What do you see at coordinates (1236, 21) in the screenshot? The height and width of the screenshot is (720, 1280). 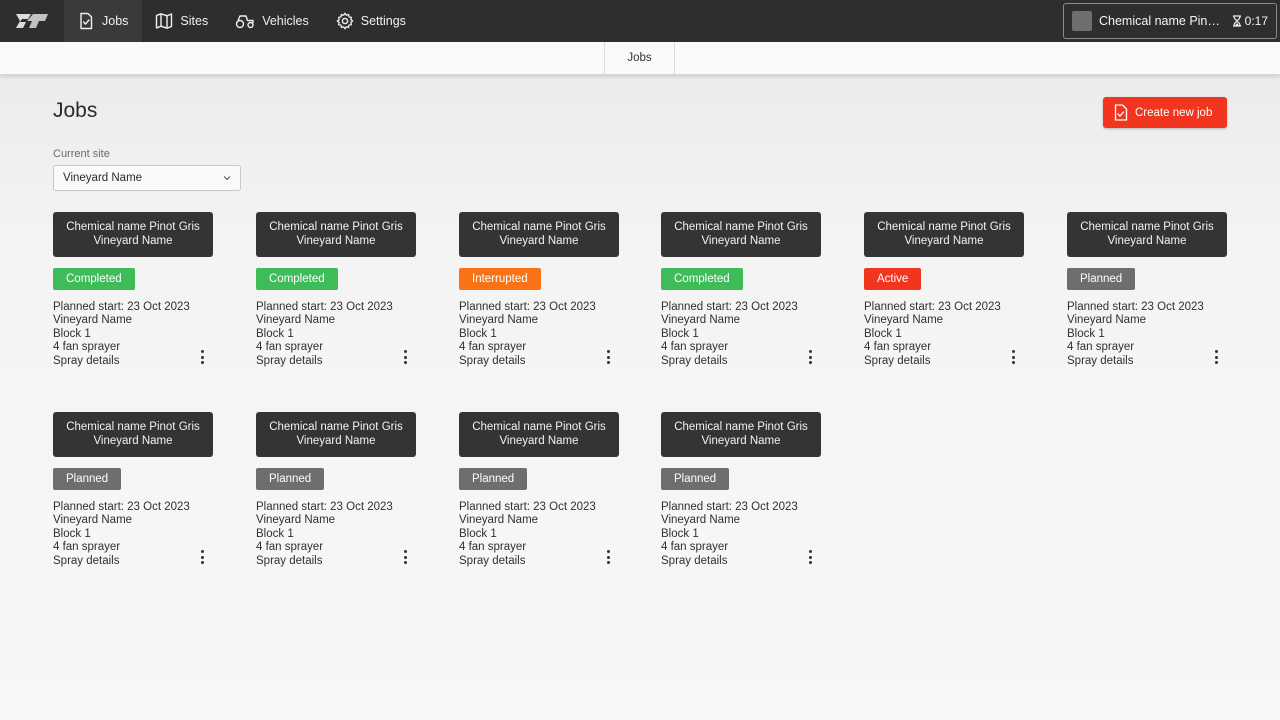 I see `hourglass-icon` at bounding box center [1236, 21].